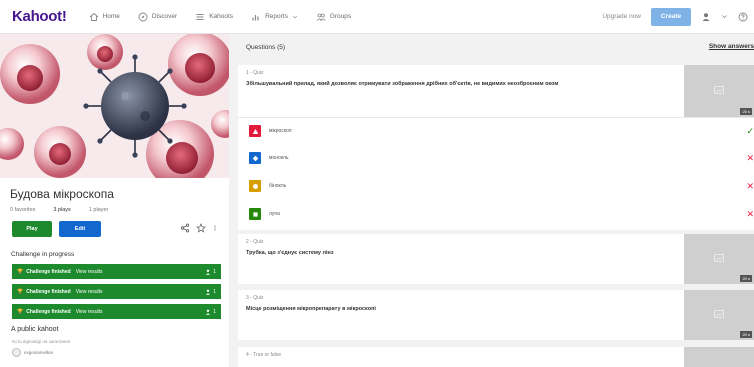  Describe the element at coordinates (255, 214) in the screenshot. I see `square-icon` at that location.